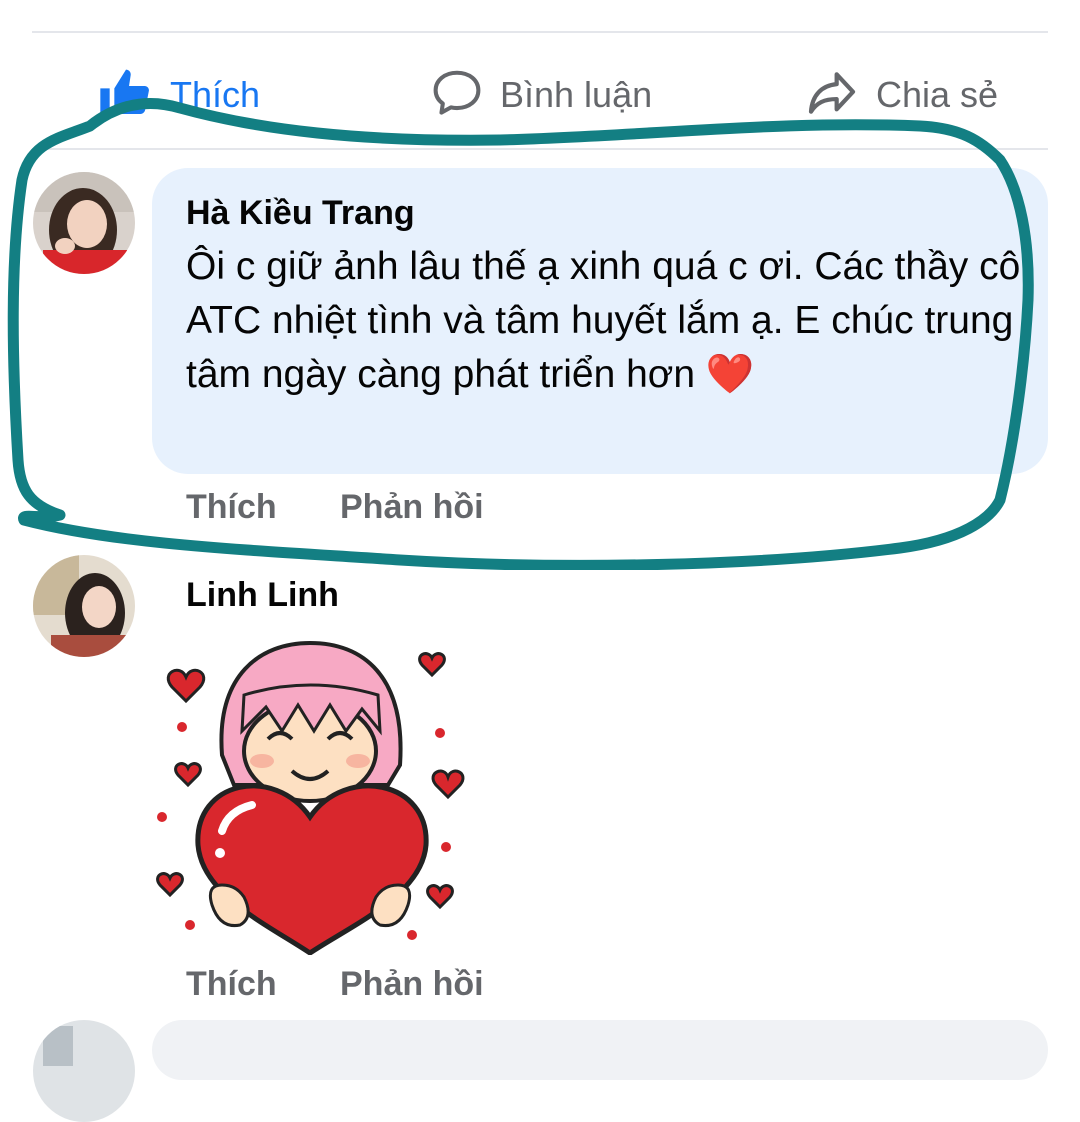 The image size is (1080, 1122). I want to click on like-action-button: Thích, so click(179, 95).